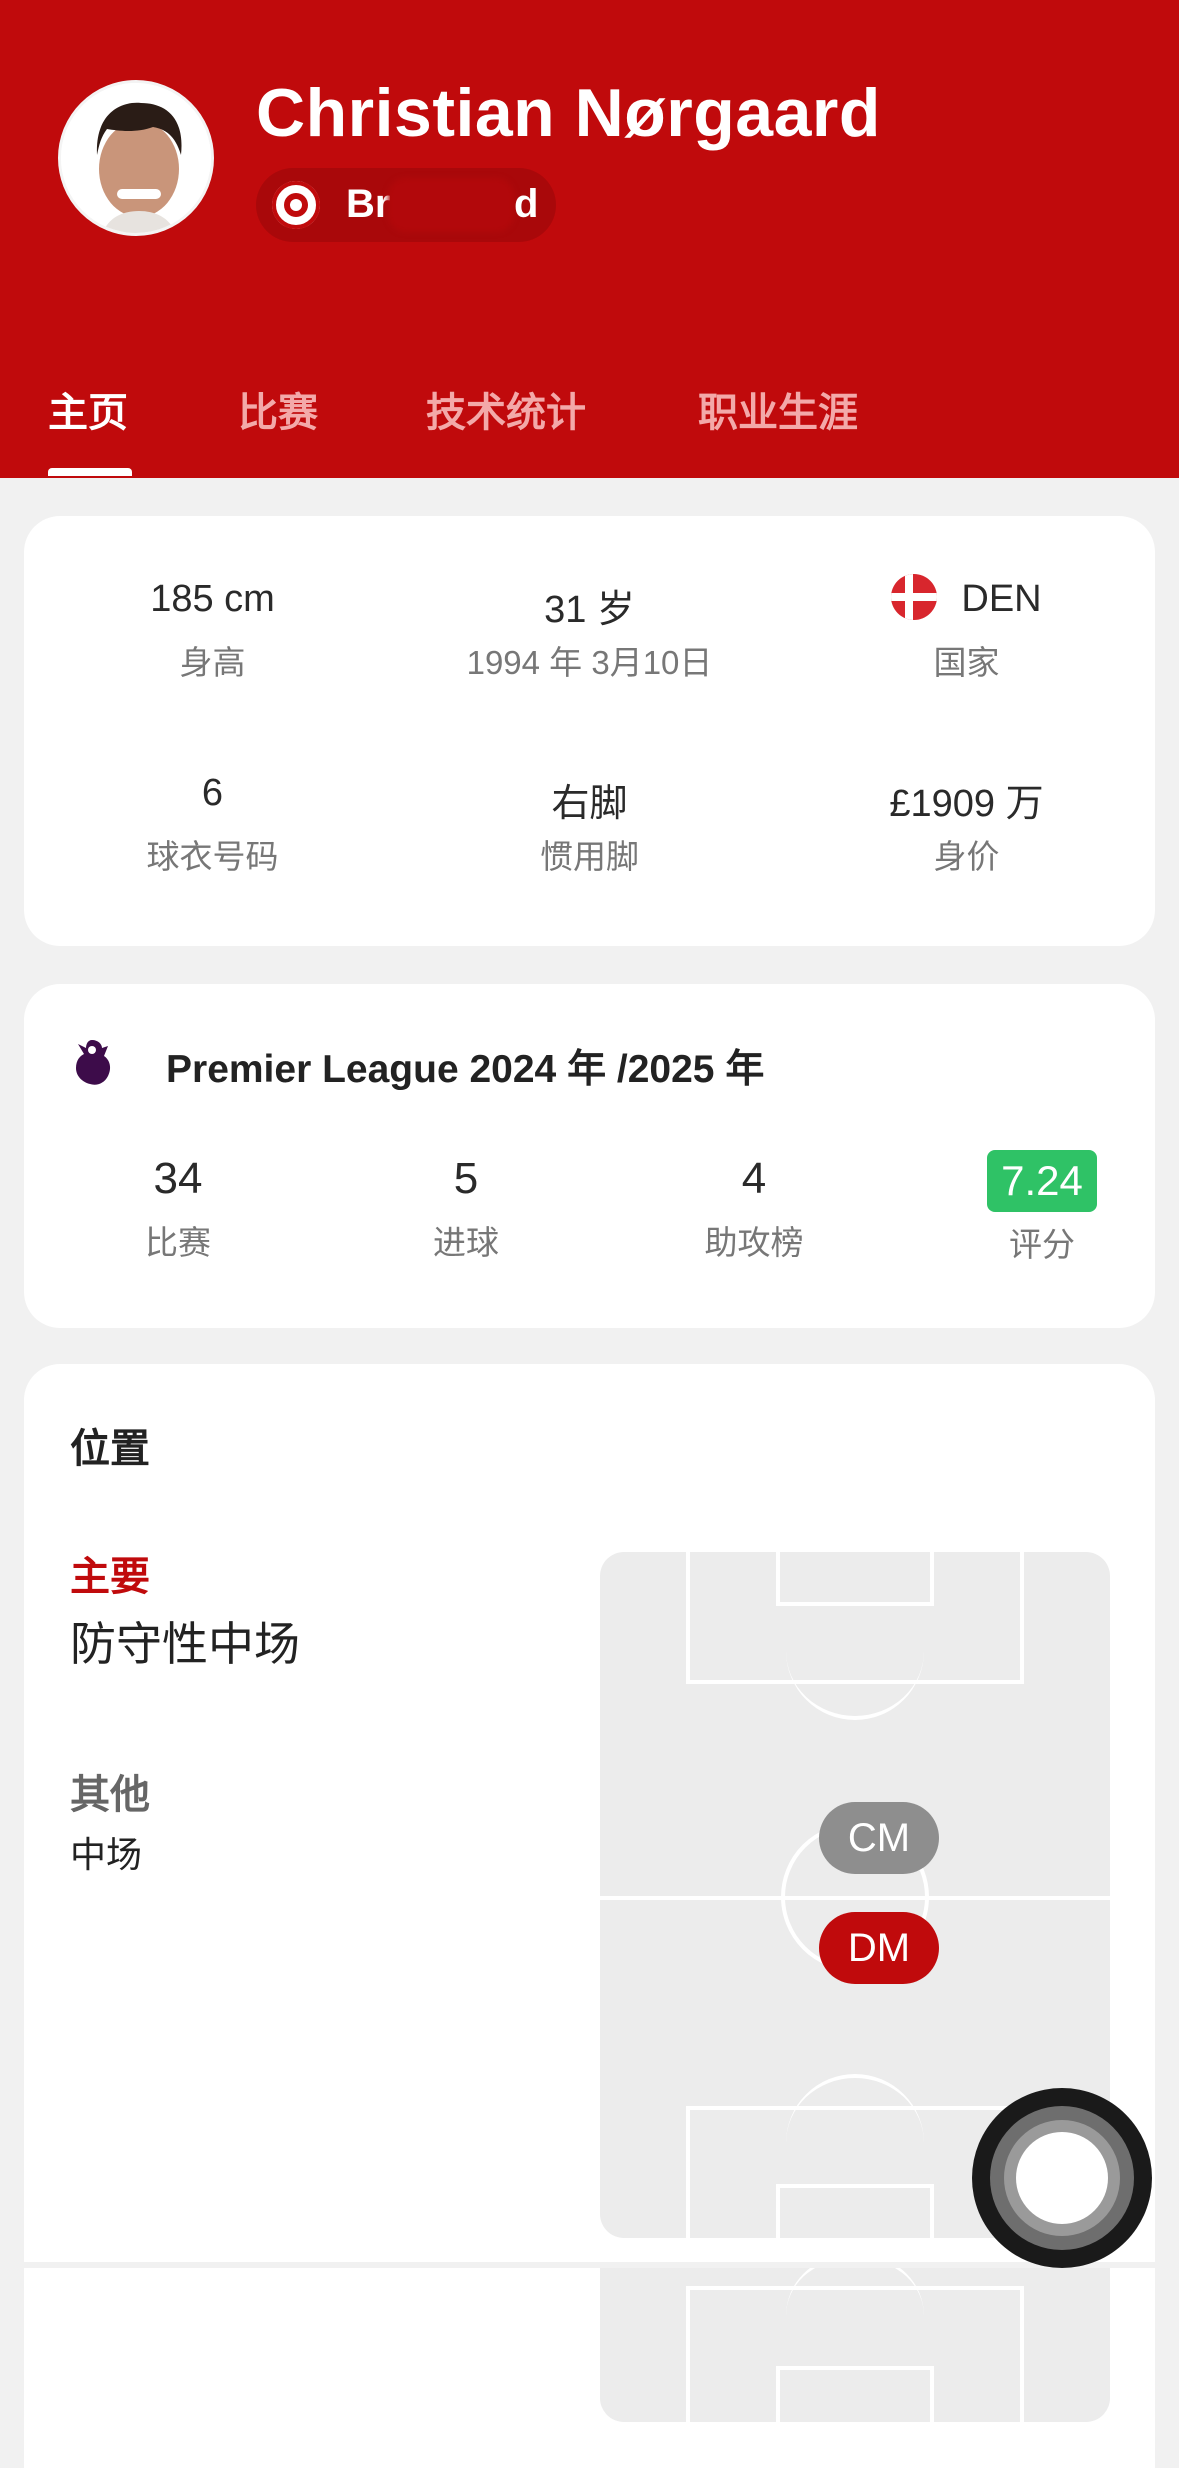 The image size is (1179, 2468). I want to click on pitch-diagram-lower, so click(855, 2345).